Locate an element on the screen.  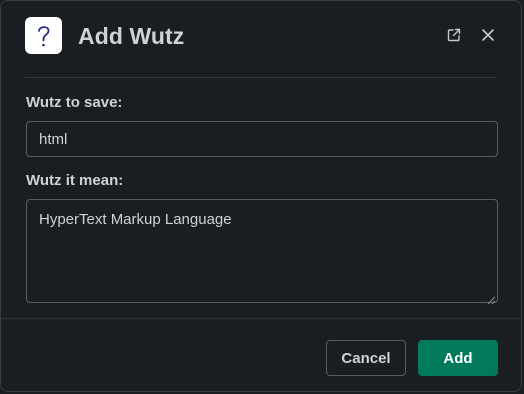
term-label: Wutz to save: is located at coordinates (74, 102).